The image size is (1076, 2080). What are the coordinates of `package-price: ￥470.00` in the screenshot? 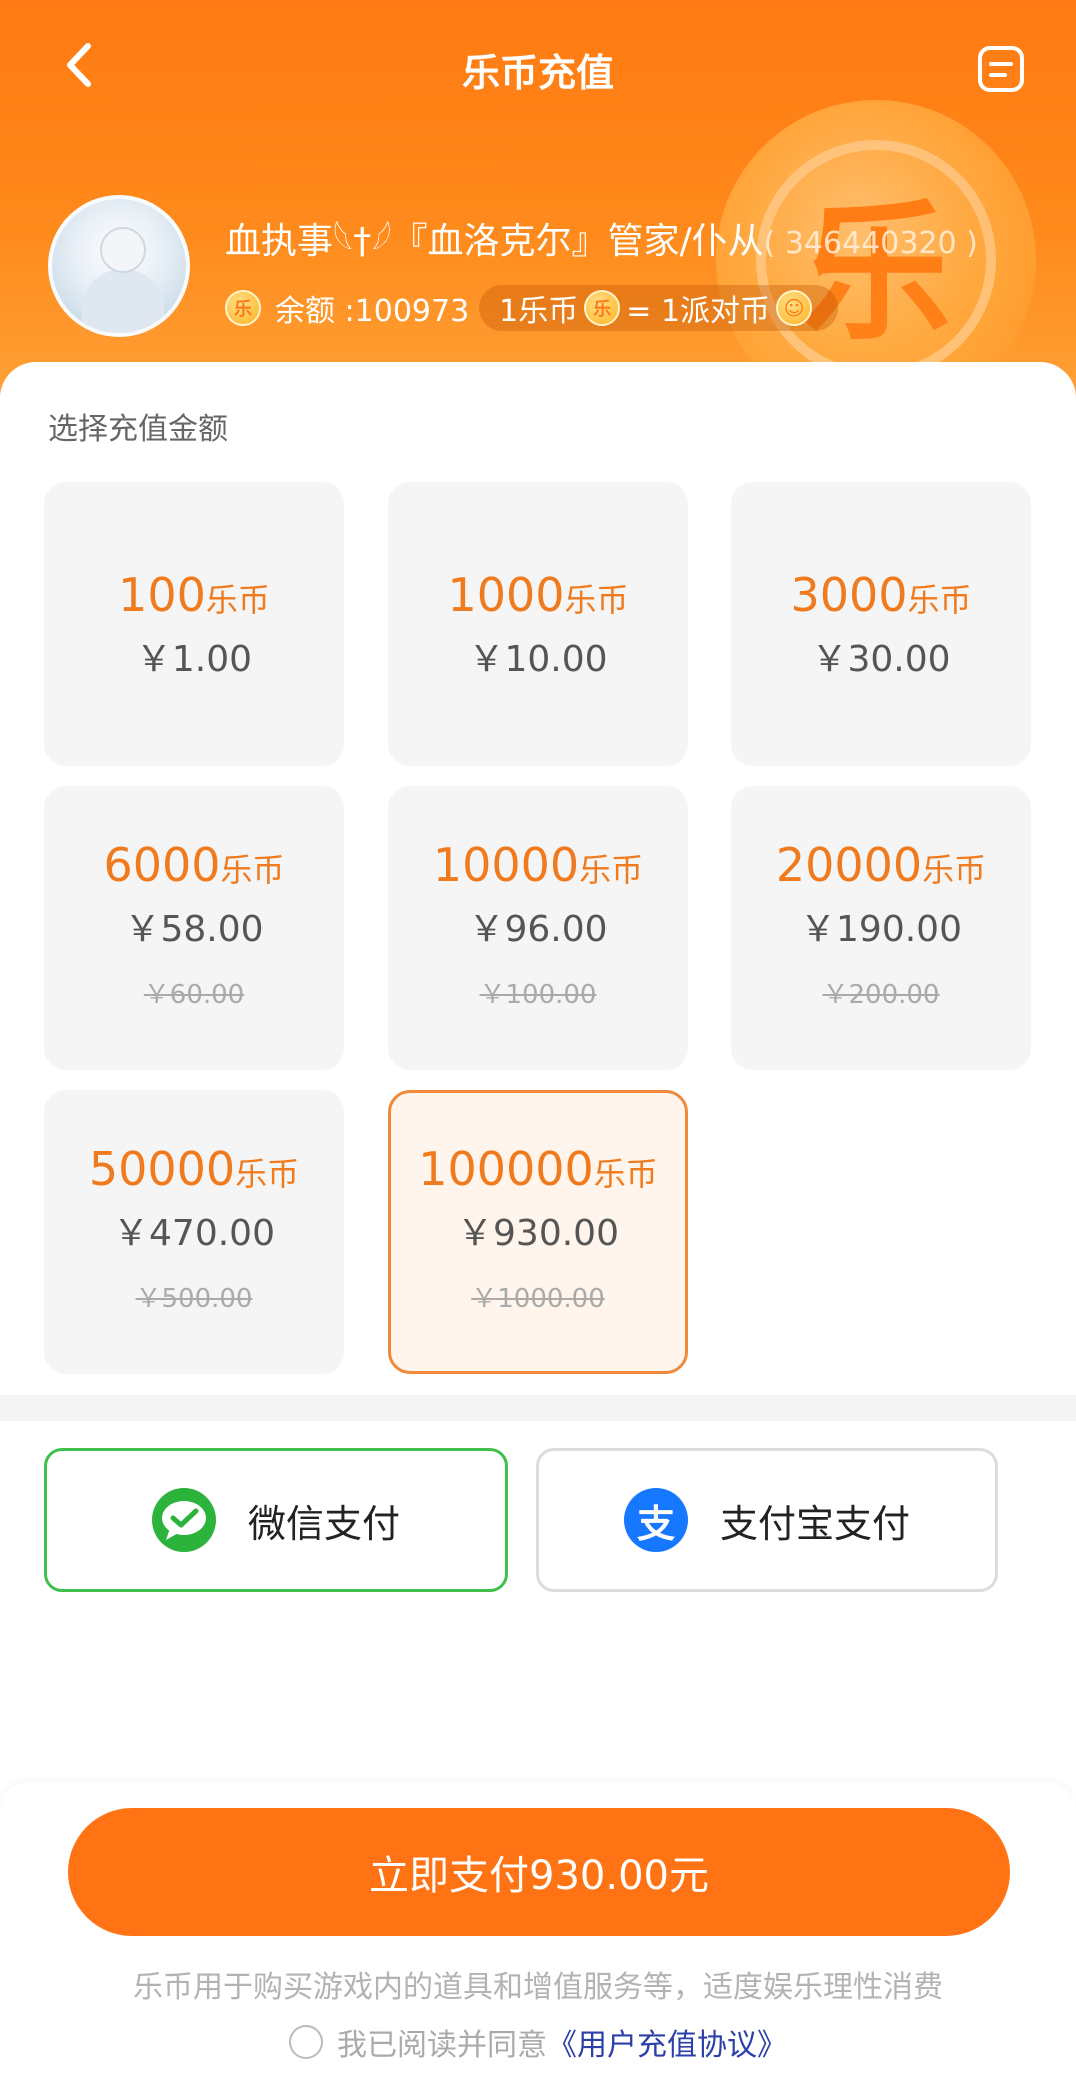 It's located at (194, 1233).